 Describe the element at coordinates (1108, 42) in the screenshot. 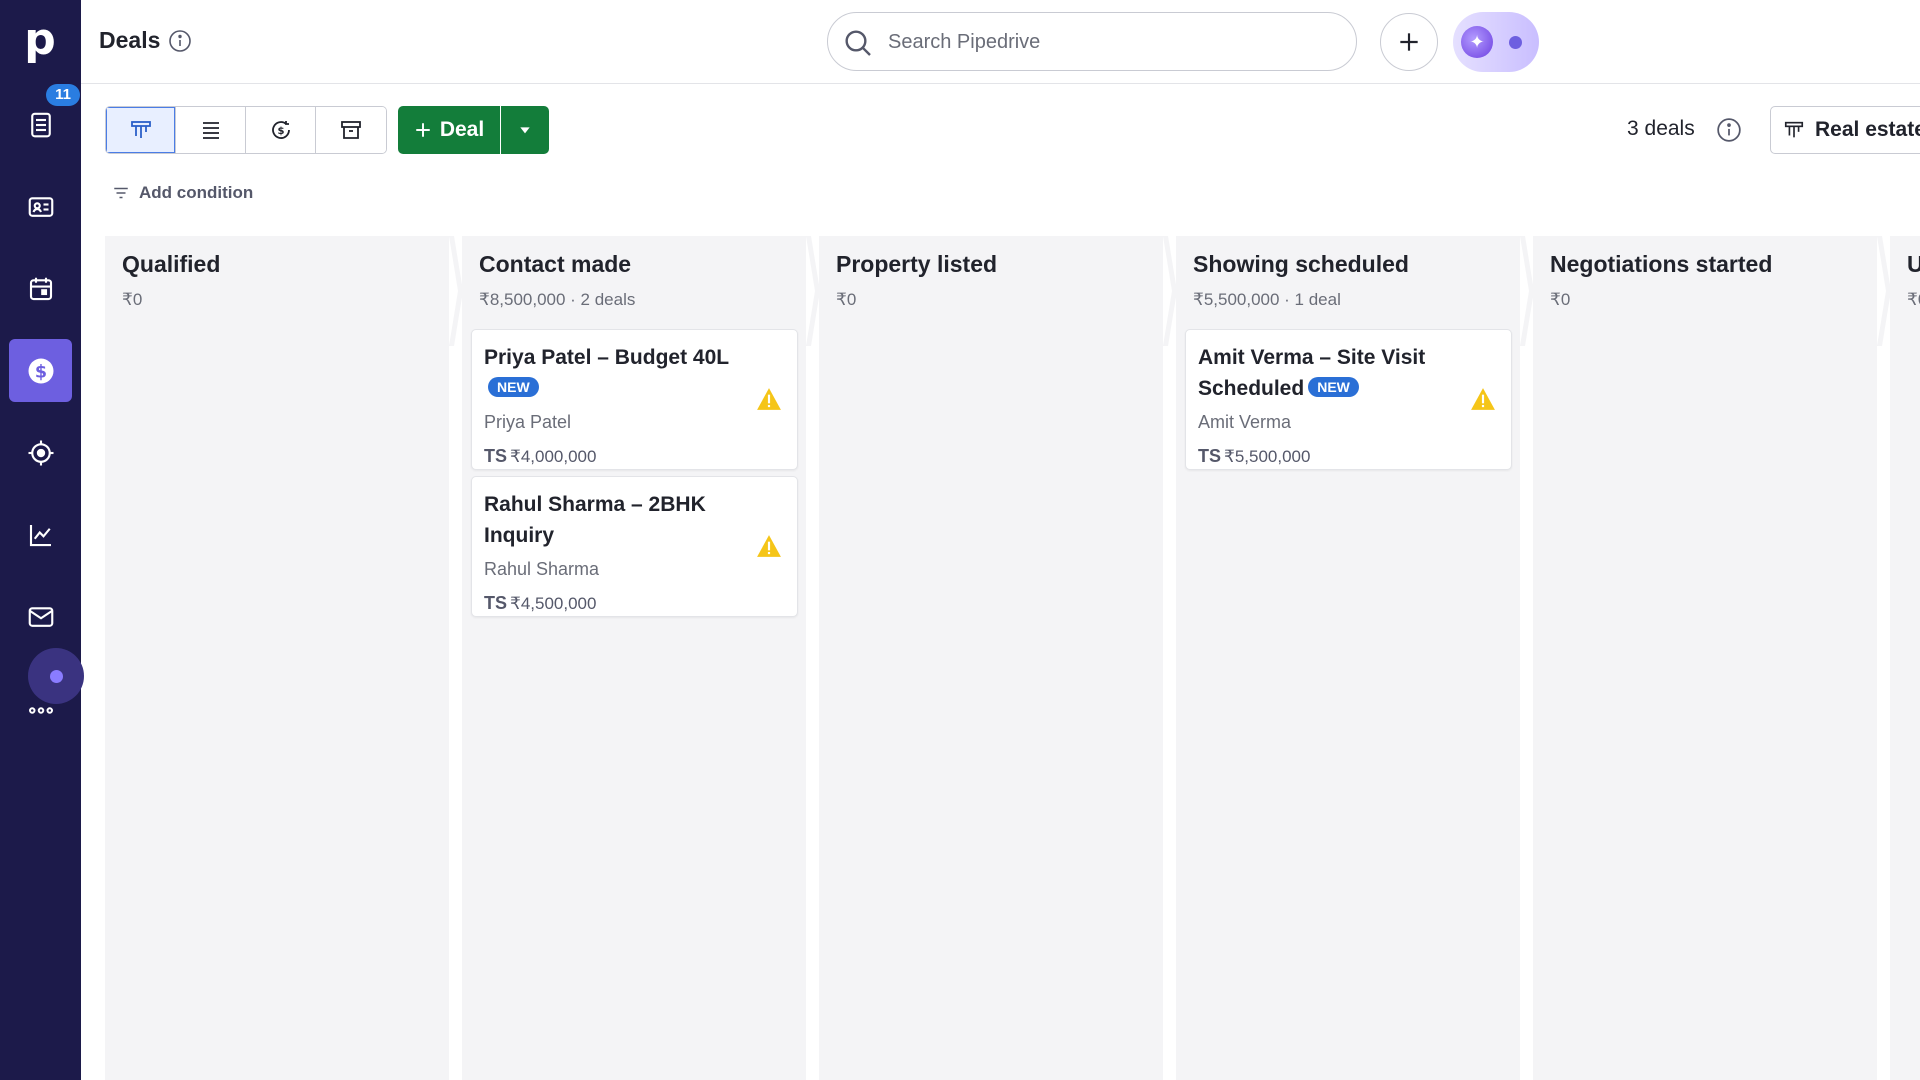

I see `search-input` at that location.